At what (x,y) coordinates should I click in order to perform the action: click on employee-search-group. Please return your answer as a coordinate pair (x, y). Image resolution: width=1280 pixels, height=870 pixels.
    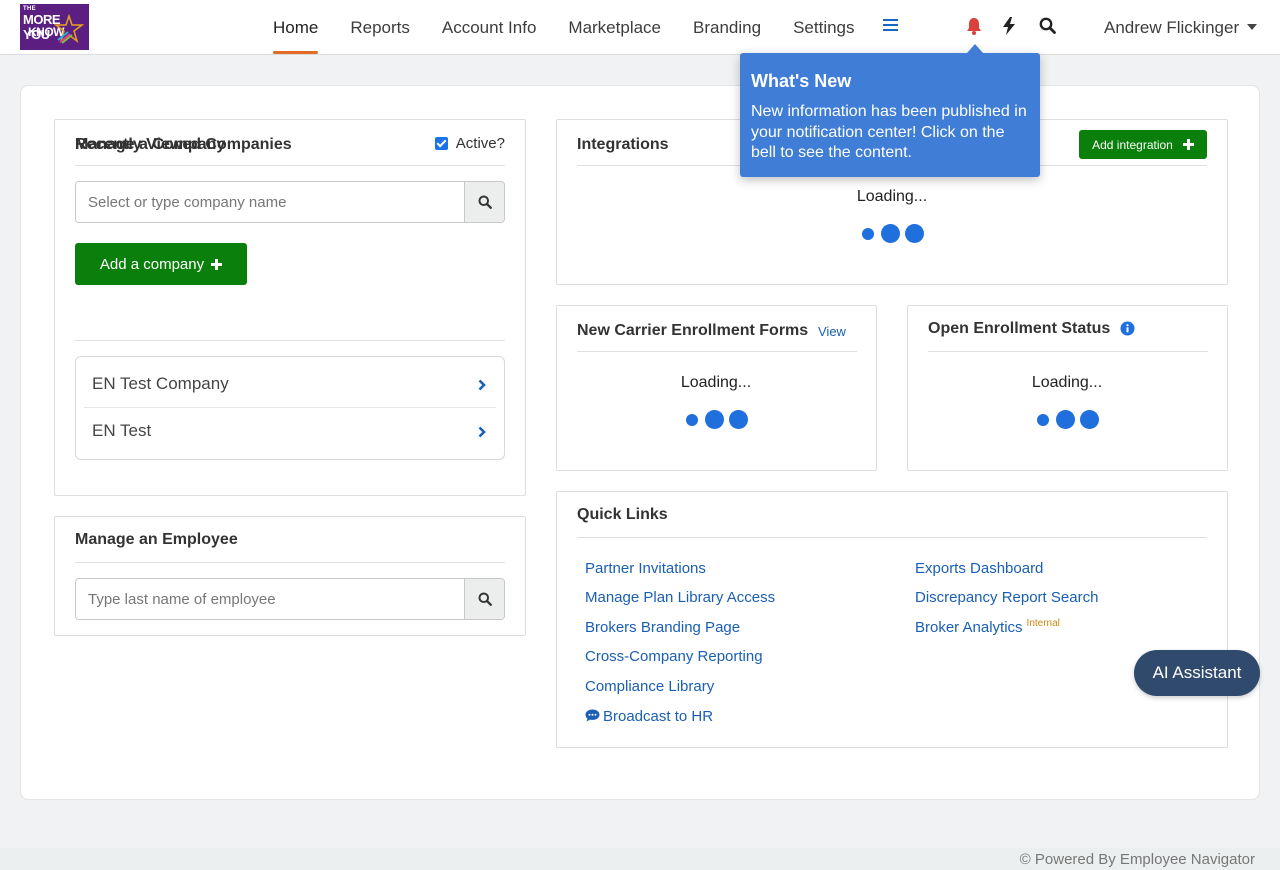
    Looking at the image, I should click on (290, 599).